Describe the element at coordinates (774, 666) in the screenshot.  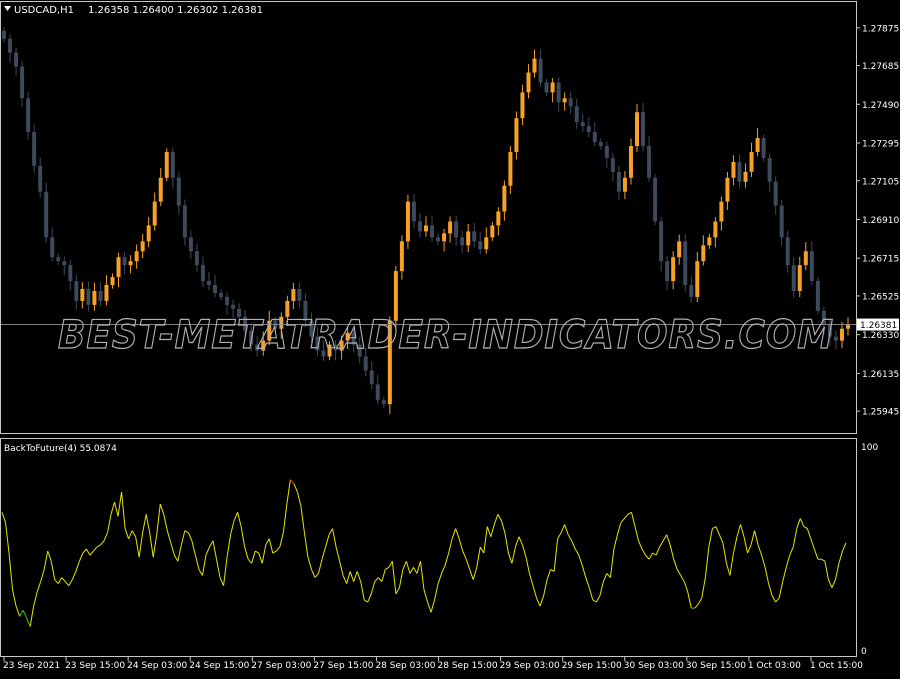
I see `time-tick-label: 1 Oct 03:00` at that location.